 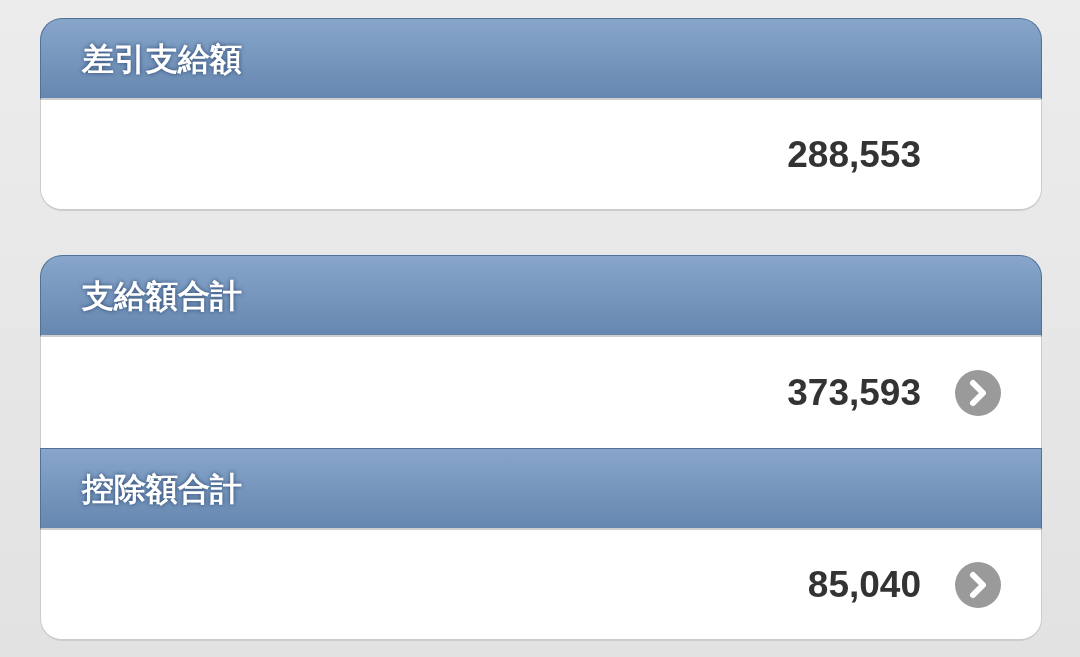 What do you see at coordinates (854, 154) in the screenshot?
I see `amount-value: 288,553` at bounding box center [854, 154].